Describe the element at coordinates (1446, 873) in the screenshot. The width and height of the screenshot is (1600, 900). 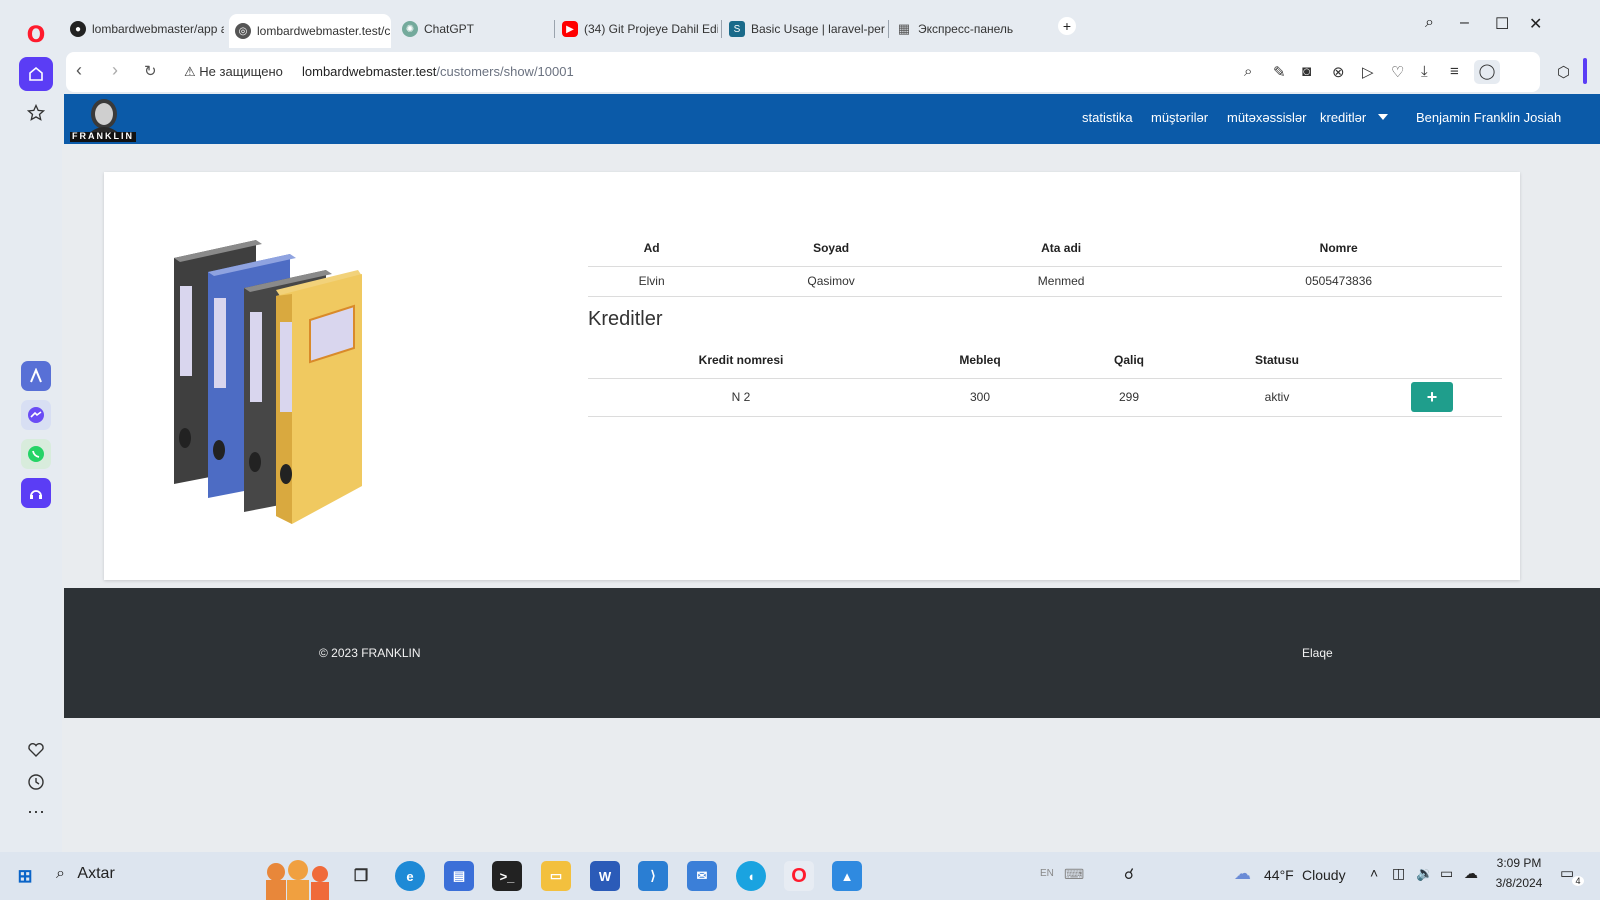
I see `network-icon: ▭` at that location.